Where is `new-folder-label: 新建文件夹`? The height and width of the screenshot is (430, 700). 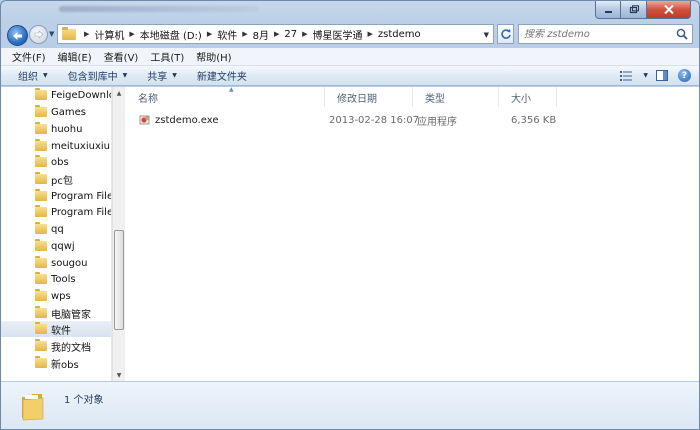
new-folder-label: 新建文件夹 is located at coordinates (221, 77).